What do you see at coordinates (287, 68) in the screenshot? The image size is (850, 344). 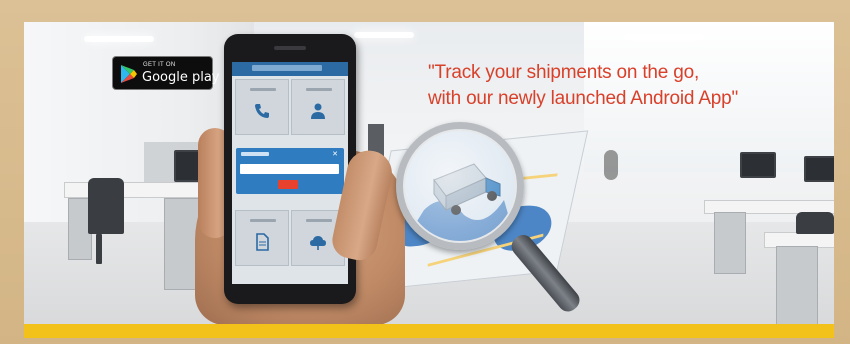 I see `app-bar-title` at bounding box center [287, 68].